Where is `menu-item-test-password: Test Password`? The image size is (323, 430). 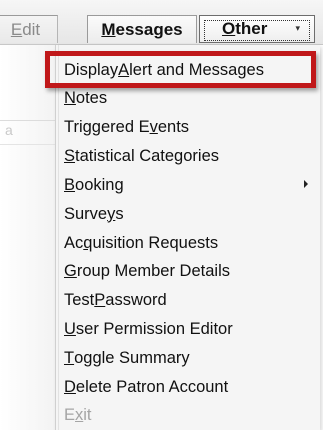
menu-item-test-password: Test Password is located at coordinates (189, 300).